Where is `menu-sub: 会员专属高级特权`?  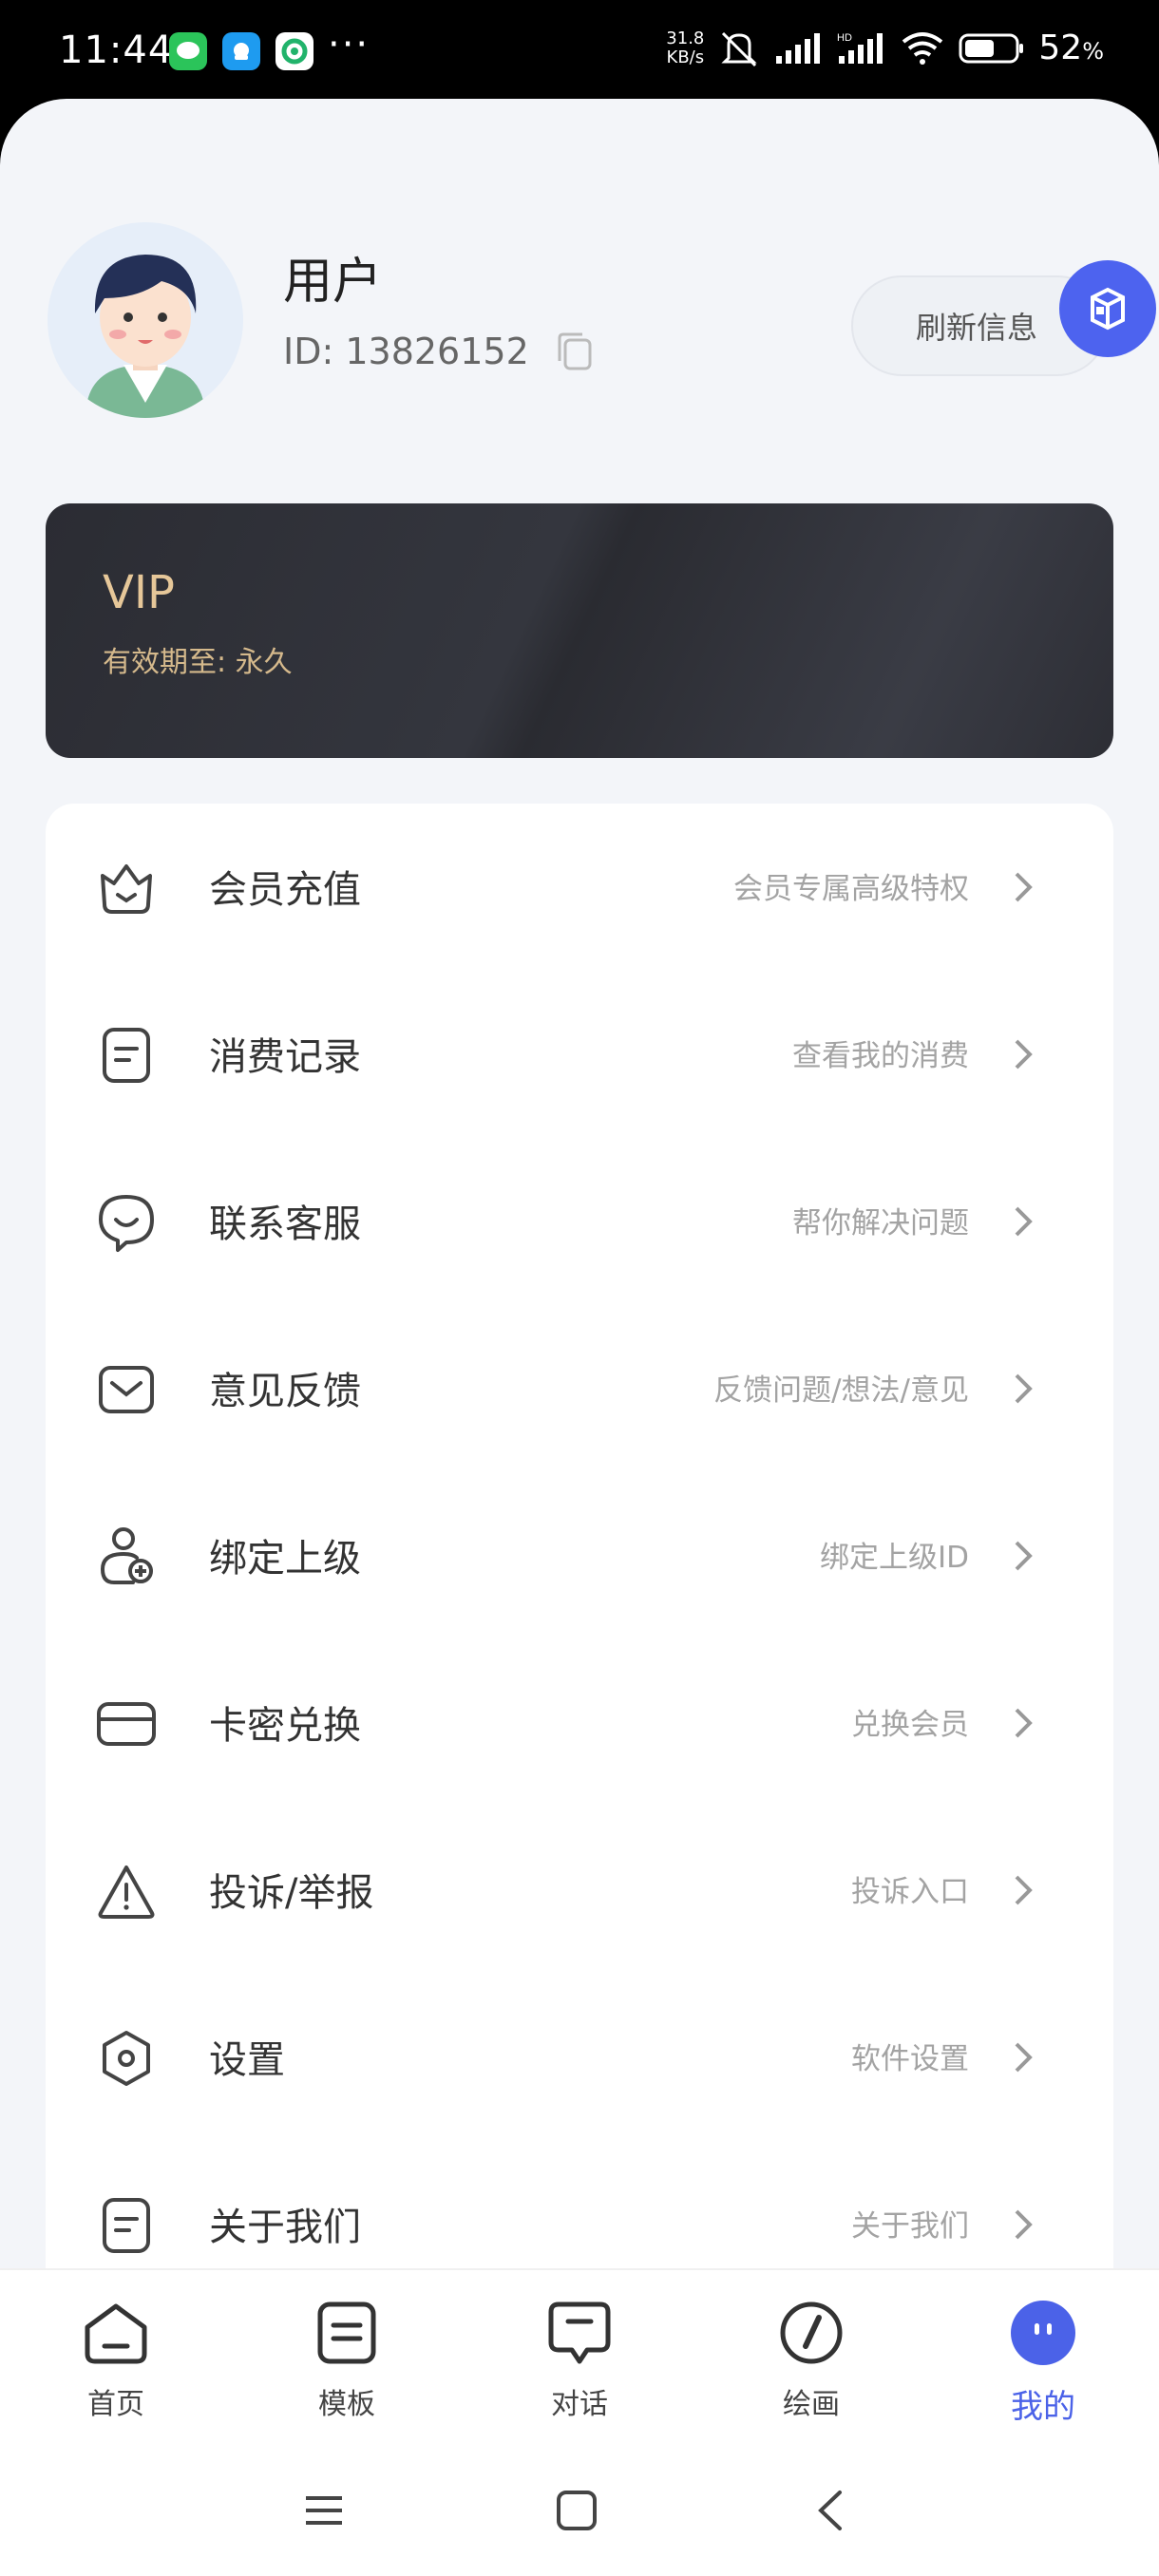 menu-sub: 会员专属高级特权 is located at coordinates (851, 889).